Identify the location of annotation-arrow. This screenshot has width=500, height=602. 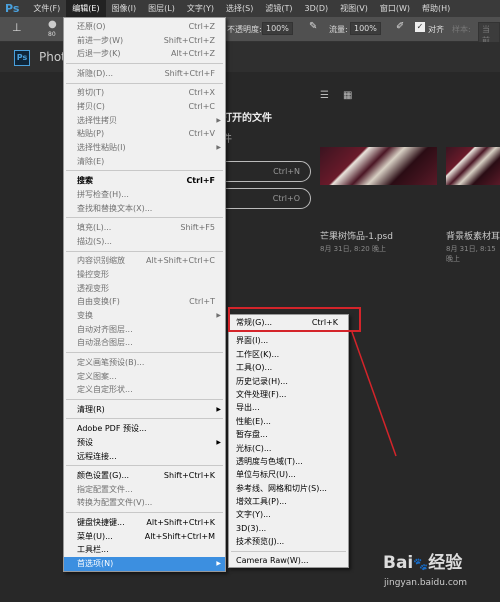
(374, 394).